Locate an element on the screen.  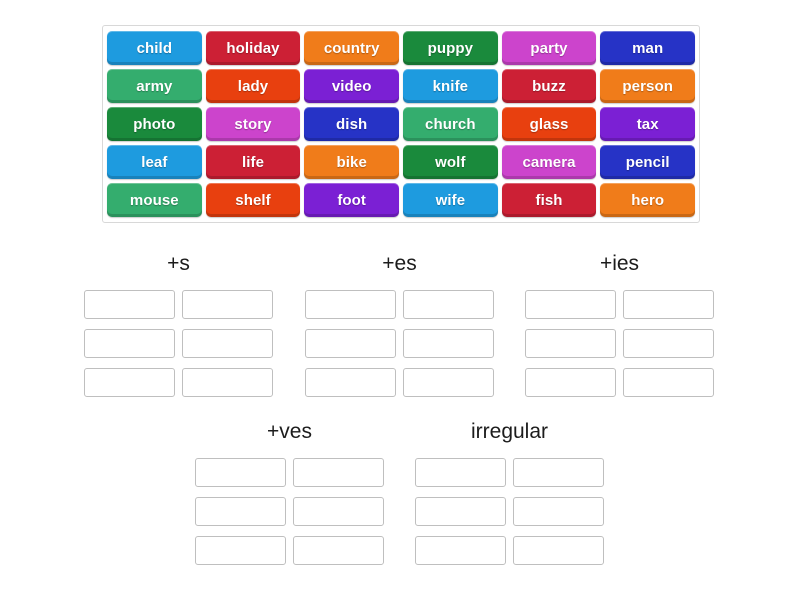
category-group-es: +es is located at coordinates (399, 324).